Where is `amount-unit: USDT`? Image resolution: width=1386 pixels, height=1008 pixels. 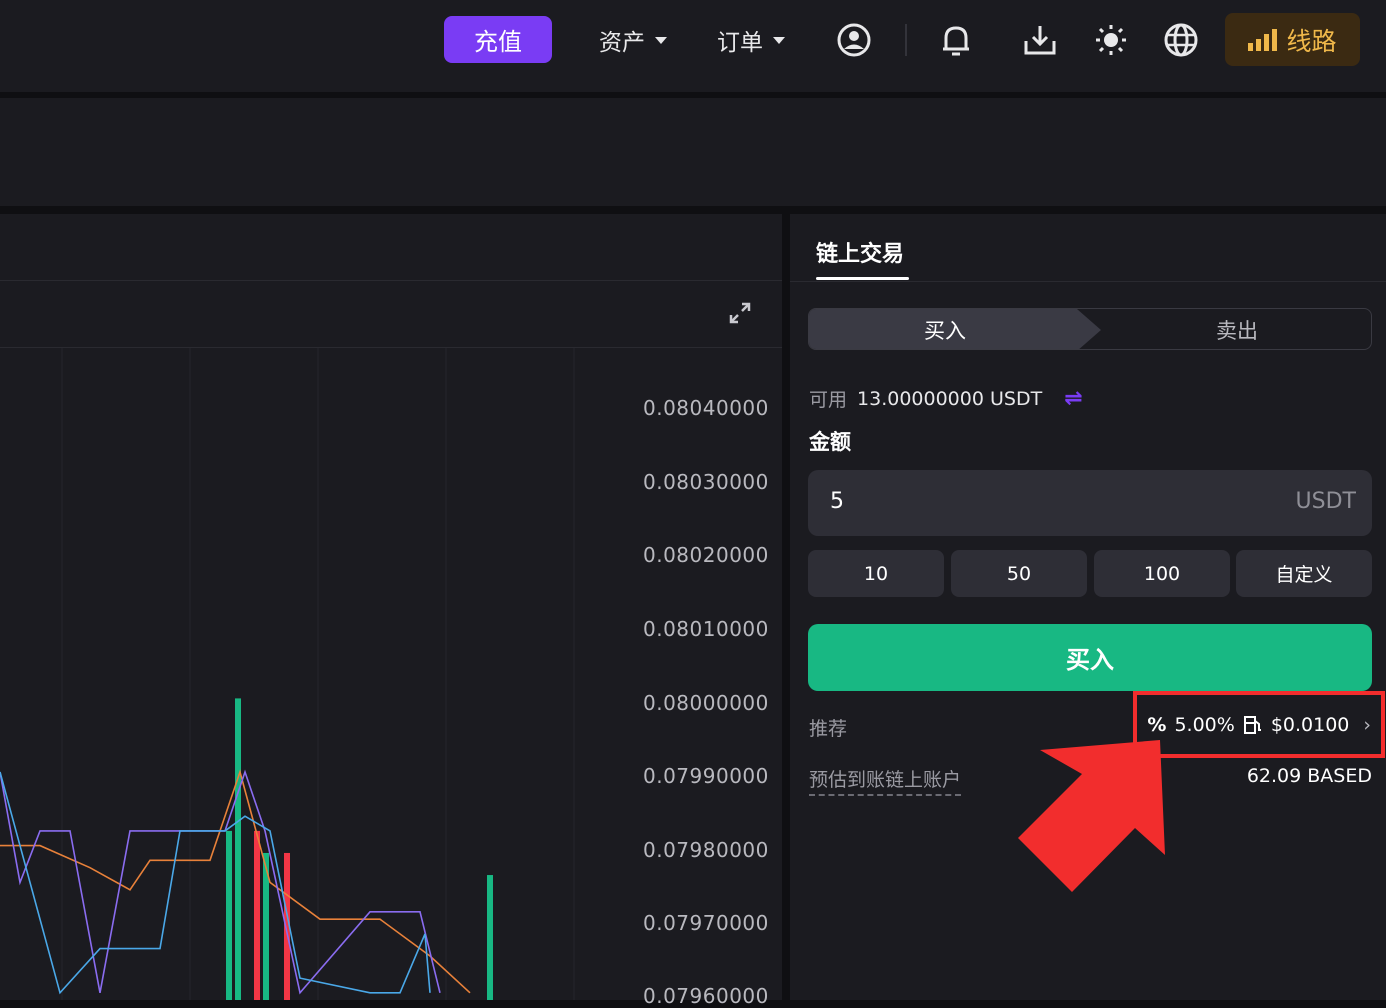
amount-unit: USDT is located at coordinates (1325, 501).